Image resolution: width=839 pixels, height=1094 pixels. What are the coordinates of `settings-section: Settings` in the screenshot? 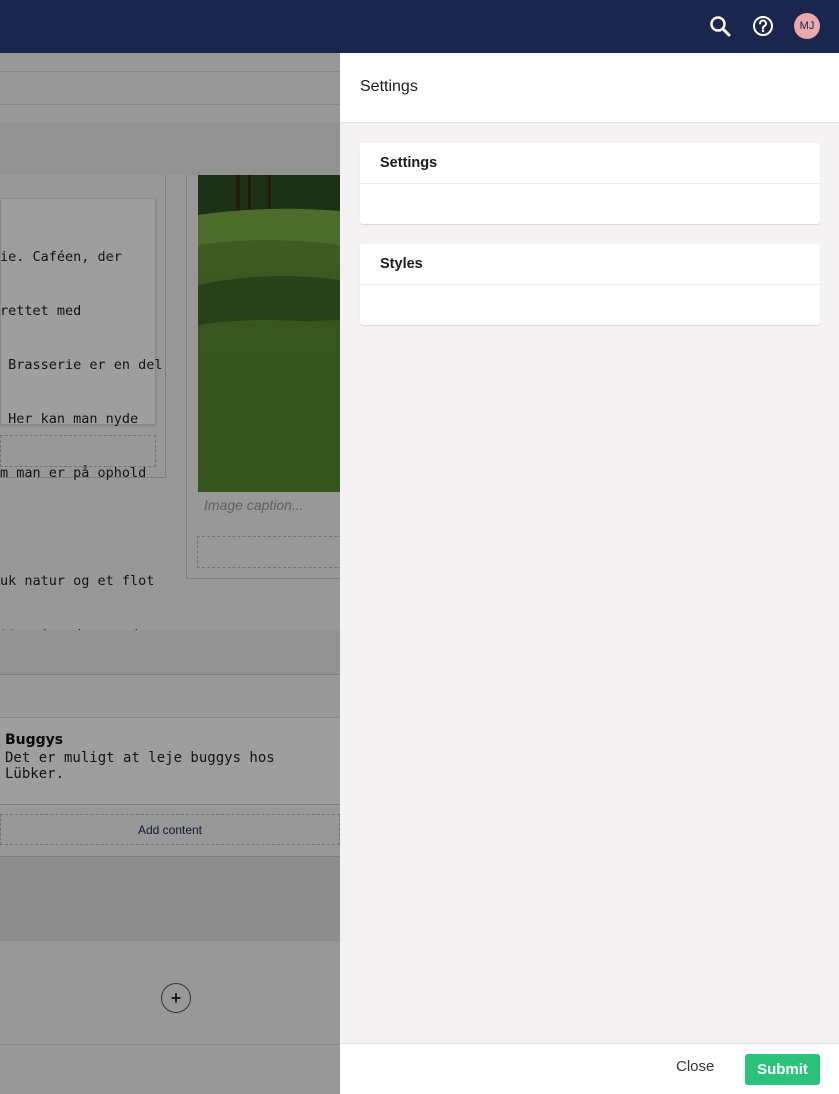 It's located at (590, 183).